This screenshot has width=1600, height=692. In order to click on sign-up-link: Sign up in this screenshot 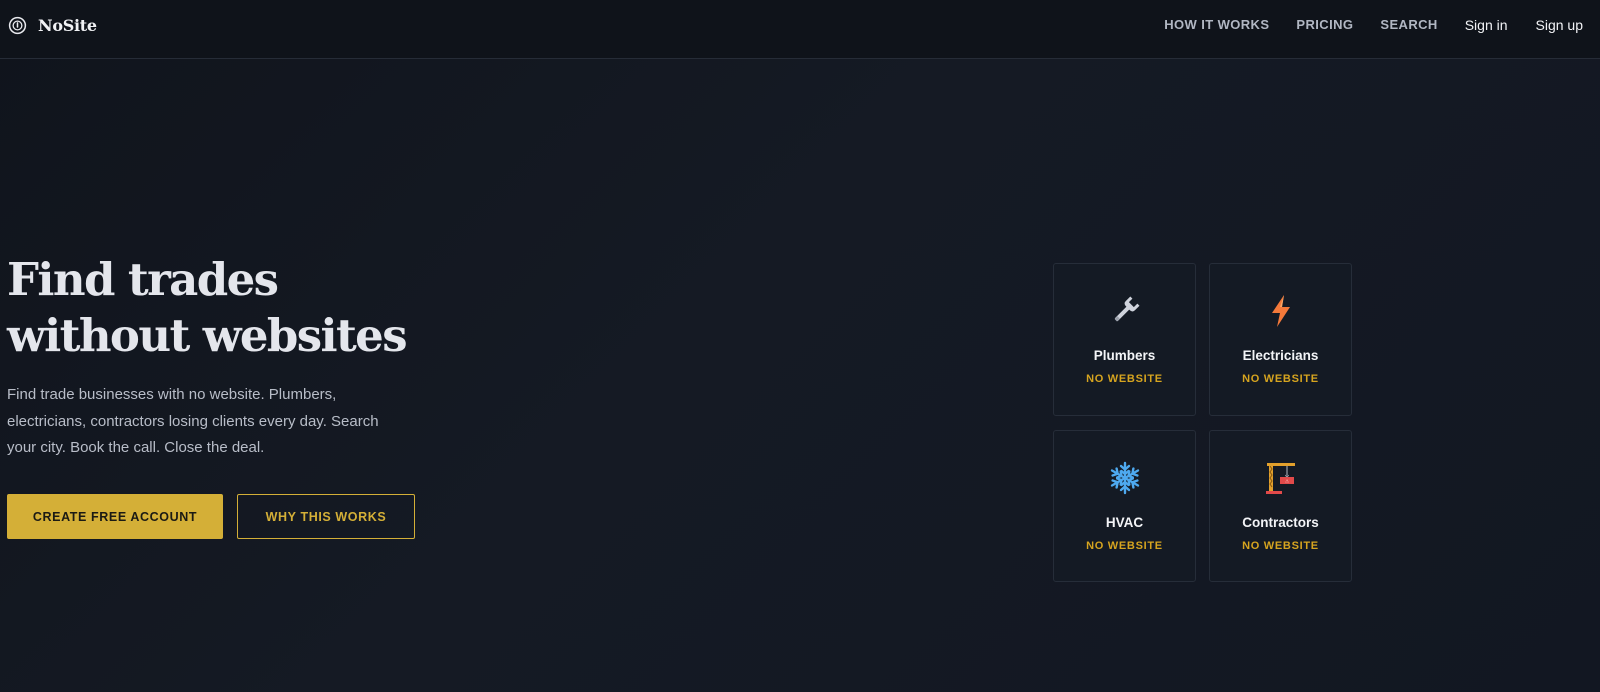, I will do `click(1559, 25)`.